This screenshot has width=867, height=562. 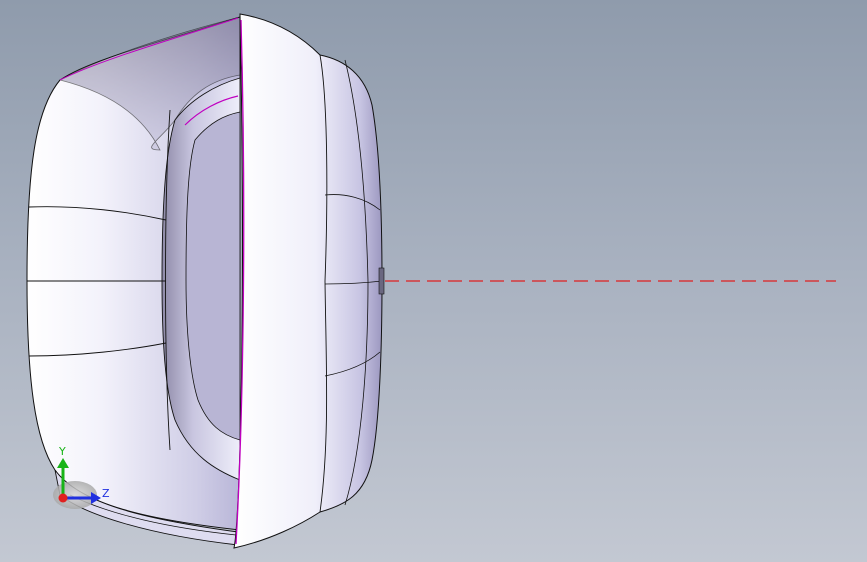 What do you see at coordinates (75, 495) in the screenshot?
I see `triad-backdrop` at bounding box center [75, 495].